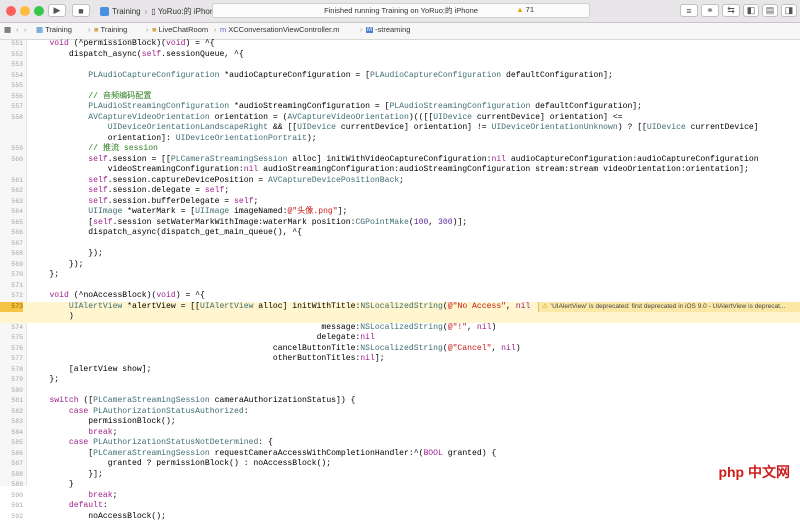  Describe the element at coordinates (223, 29) in the screenshot. I see `objc-file-icon: m` at that location.